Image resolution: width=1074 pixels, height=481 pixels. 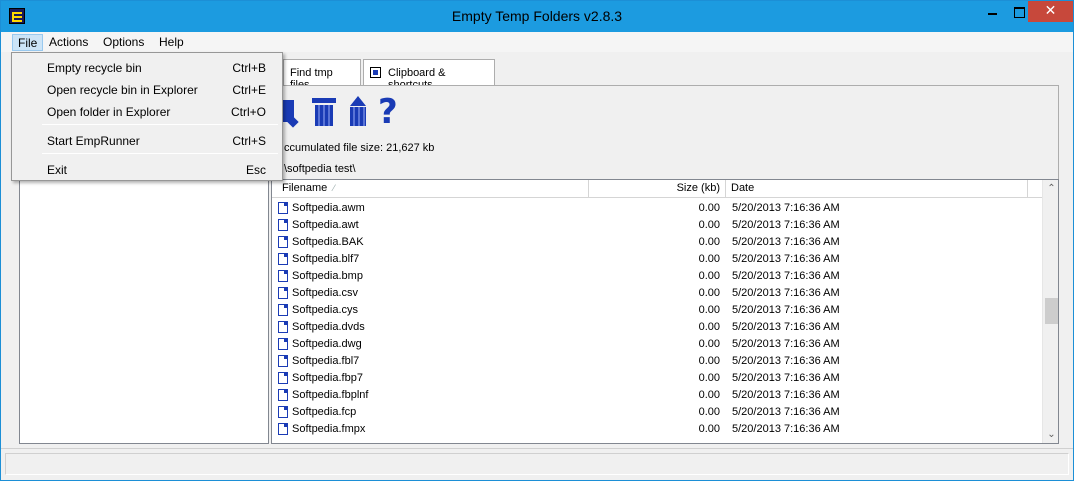 I want to click on cell-filename: Softpedia.fbplnf, so click(x=330, y=395).